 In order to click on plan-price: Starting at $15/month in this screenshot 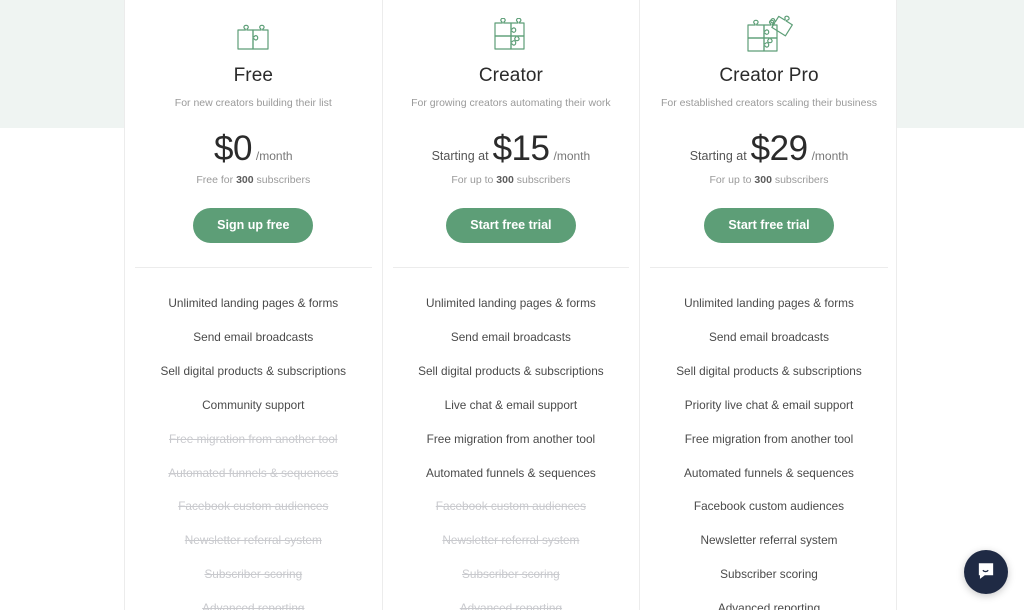, I will do `click(511, 148)`.